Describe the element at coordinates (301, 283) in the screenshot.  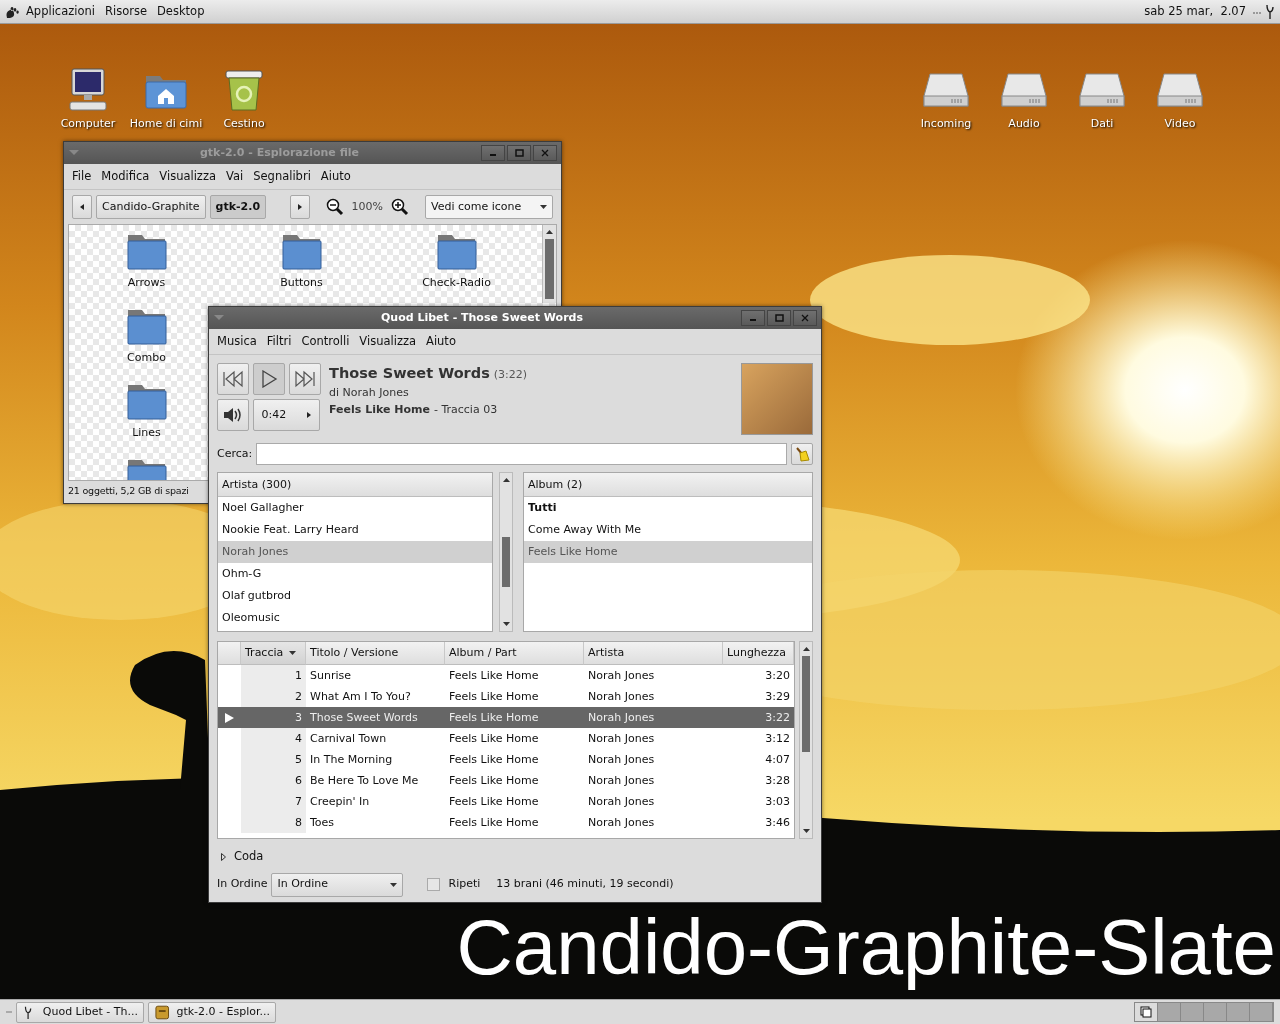
I see `folder-label: Buttons` at that location.